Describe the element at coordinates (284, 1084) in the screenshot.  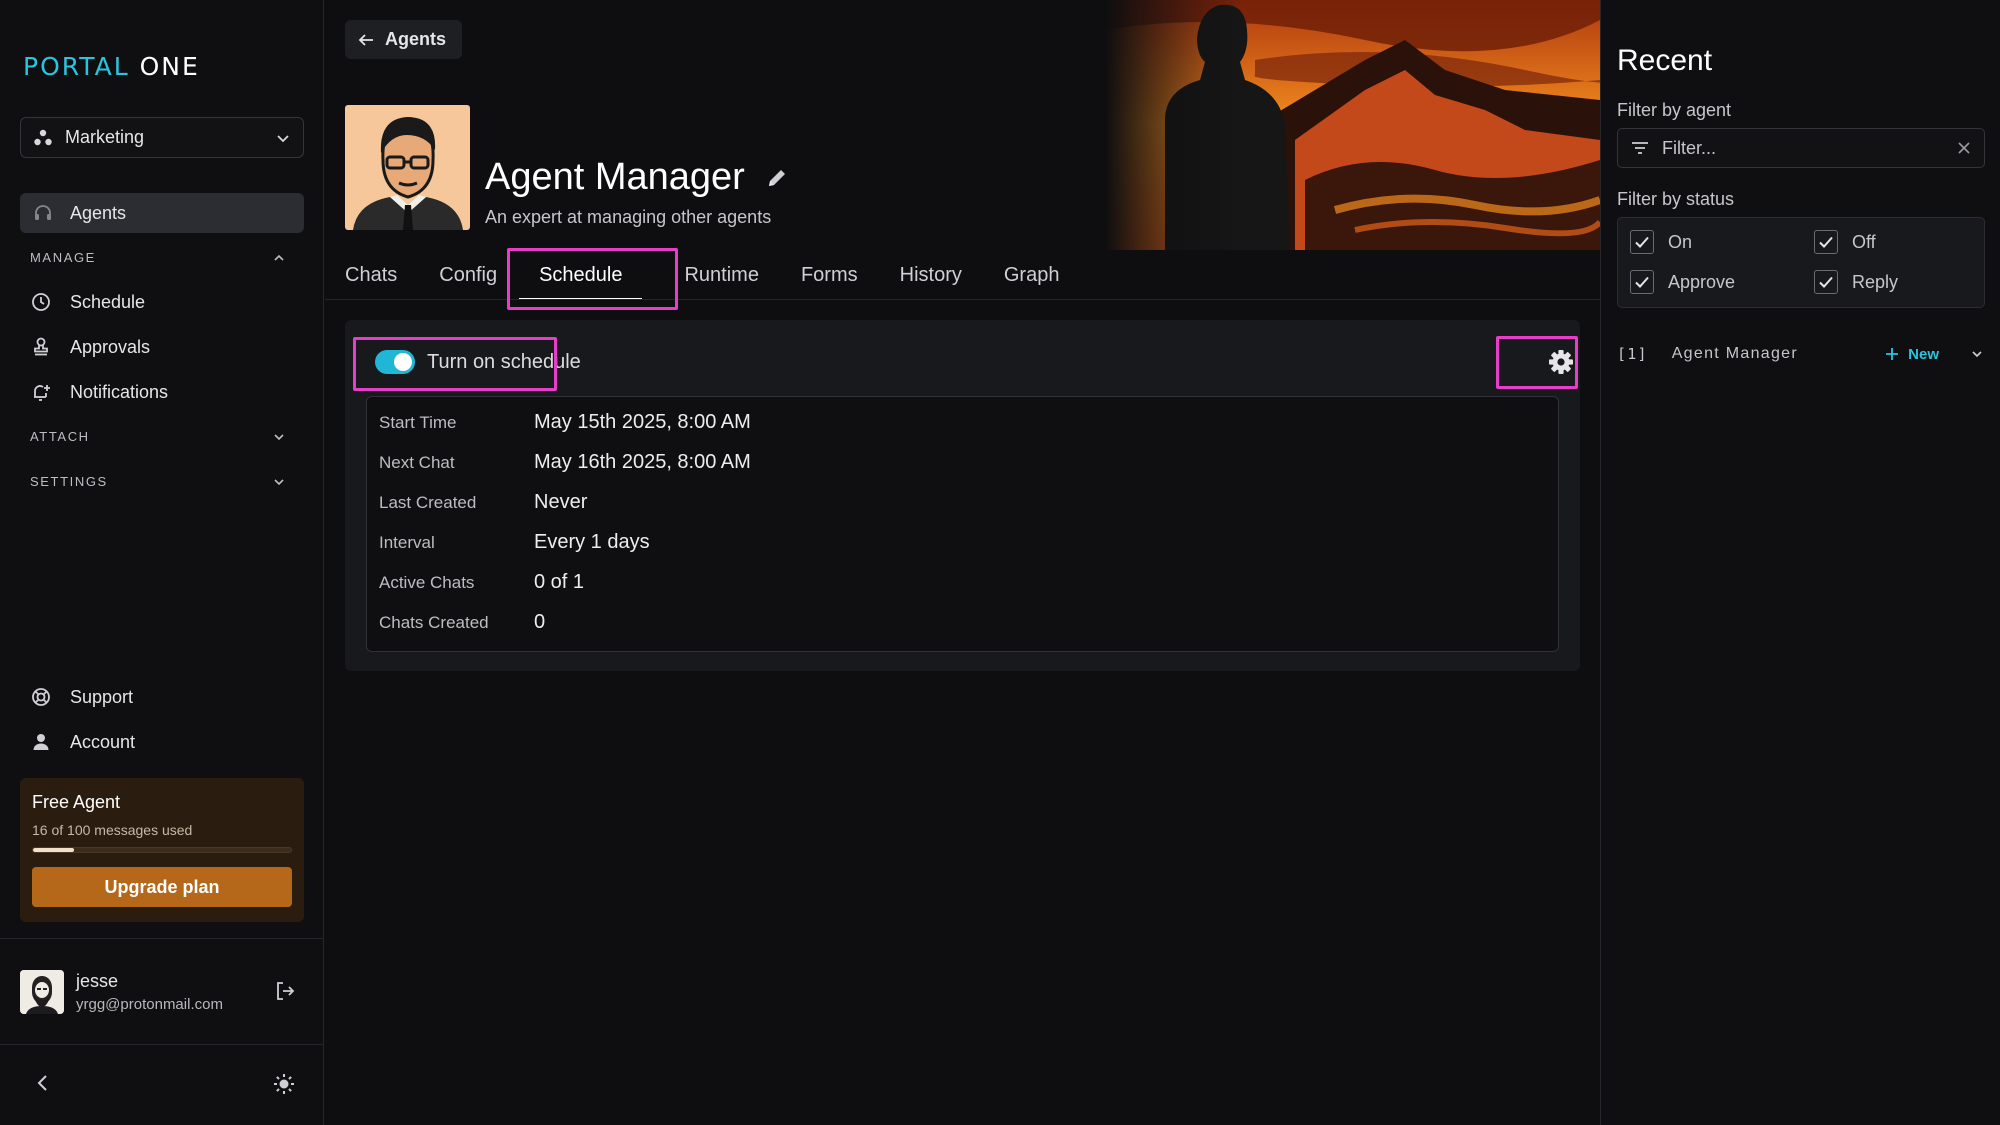
I see `sun-icon` at that location.